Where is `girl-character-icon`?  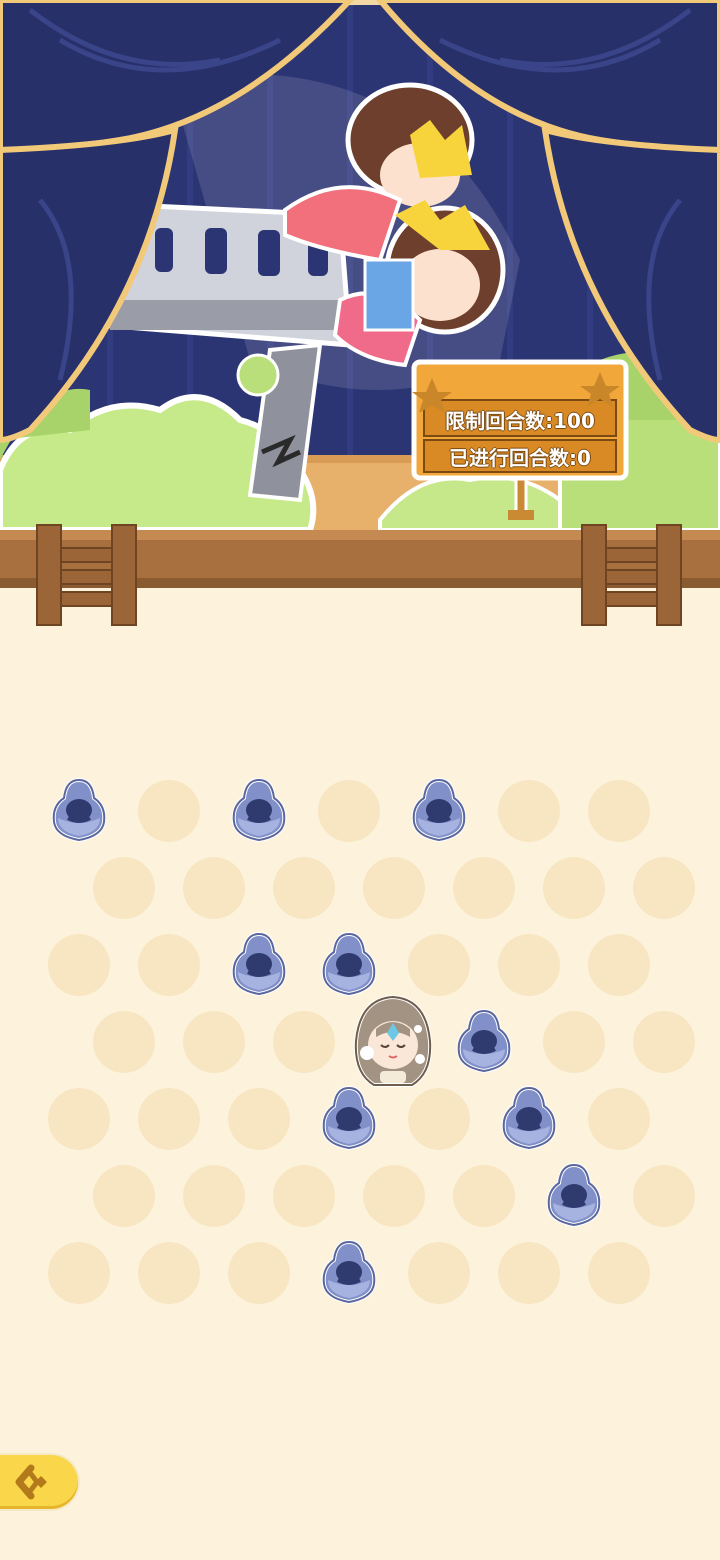
girl-character-icon is located at coordinates (393, 1040).